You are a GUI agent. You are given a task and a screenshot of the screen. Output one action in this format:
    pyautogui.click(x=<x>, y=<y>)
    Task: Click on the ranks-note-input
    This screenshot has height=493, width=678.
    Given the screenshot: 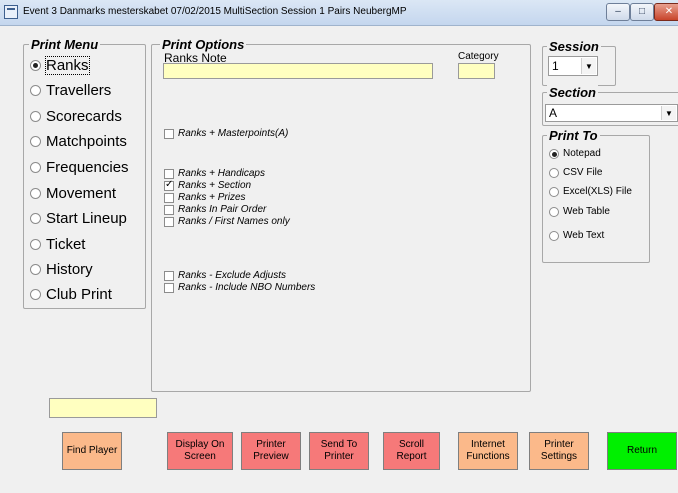 What is the action you would take?
    pyautogui.click(x=298, y=71)
    